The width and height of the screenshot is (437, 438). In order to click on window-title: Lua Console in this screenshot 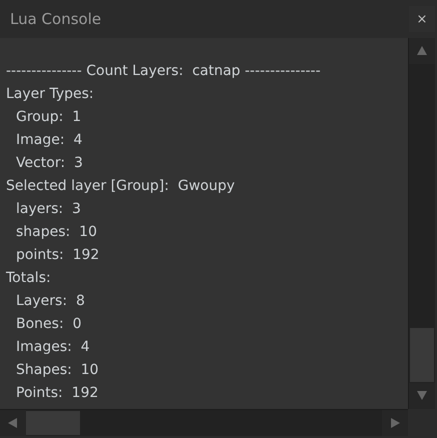, I will do `click(56, 19)`.